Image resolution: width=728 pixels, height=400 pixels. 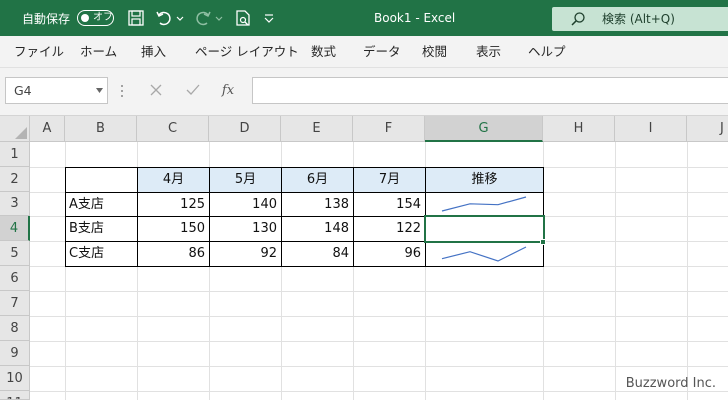 What do you see at coordinates (15, 378) in the screenshot?
I see `row-header-10: 10` at bounding box center [15, 378].